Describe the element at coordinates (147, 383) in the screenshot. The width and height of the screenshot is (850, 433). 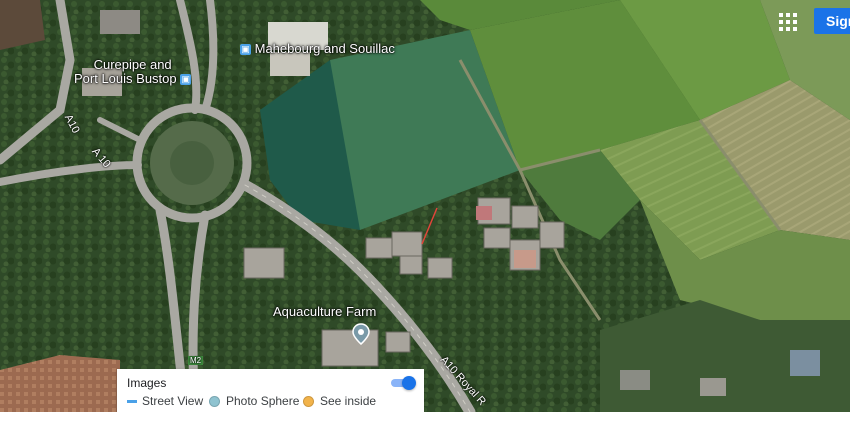
I see `layer-panel-title: Images` at that location.